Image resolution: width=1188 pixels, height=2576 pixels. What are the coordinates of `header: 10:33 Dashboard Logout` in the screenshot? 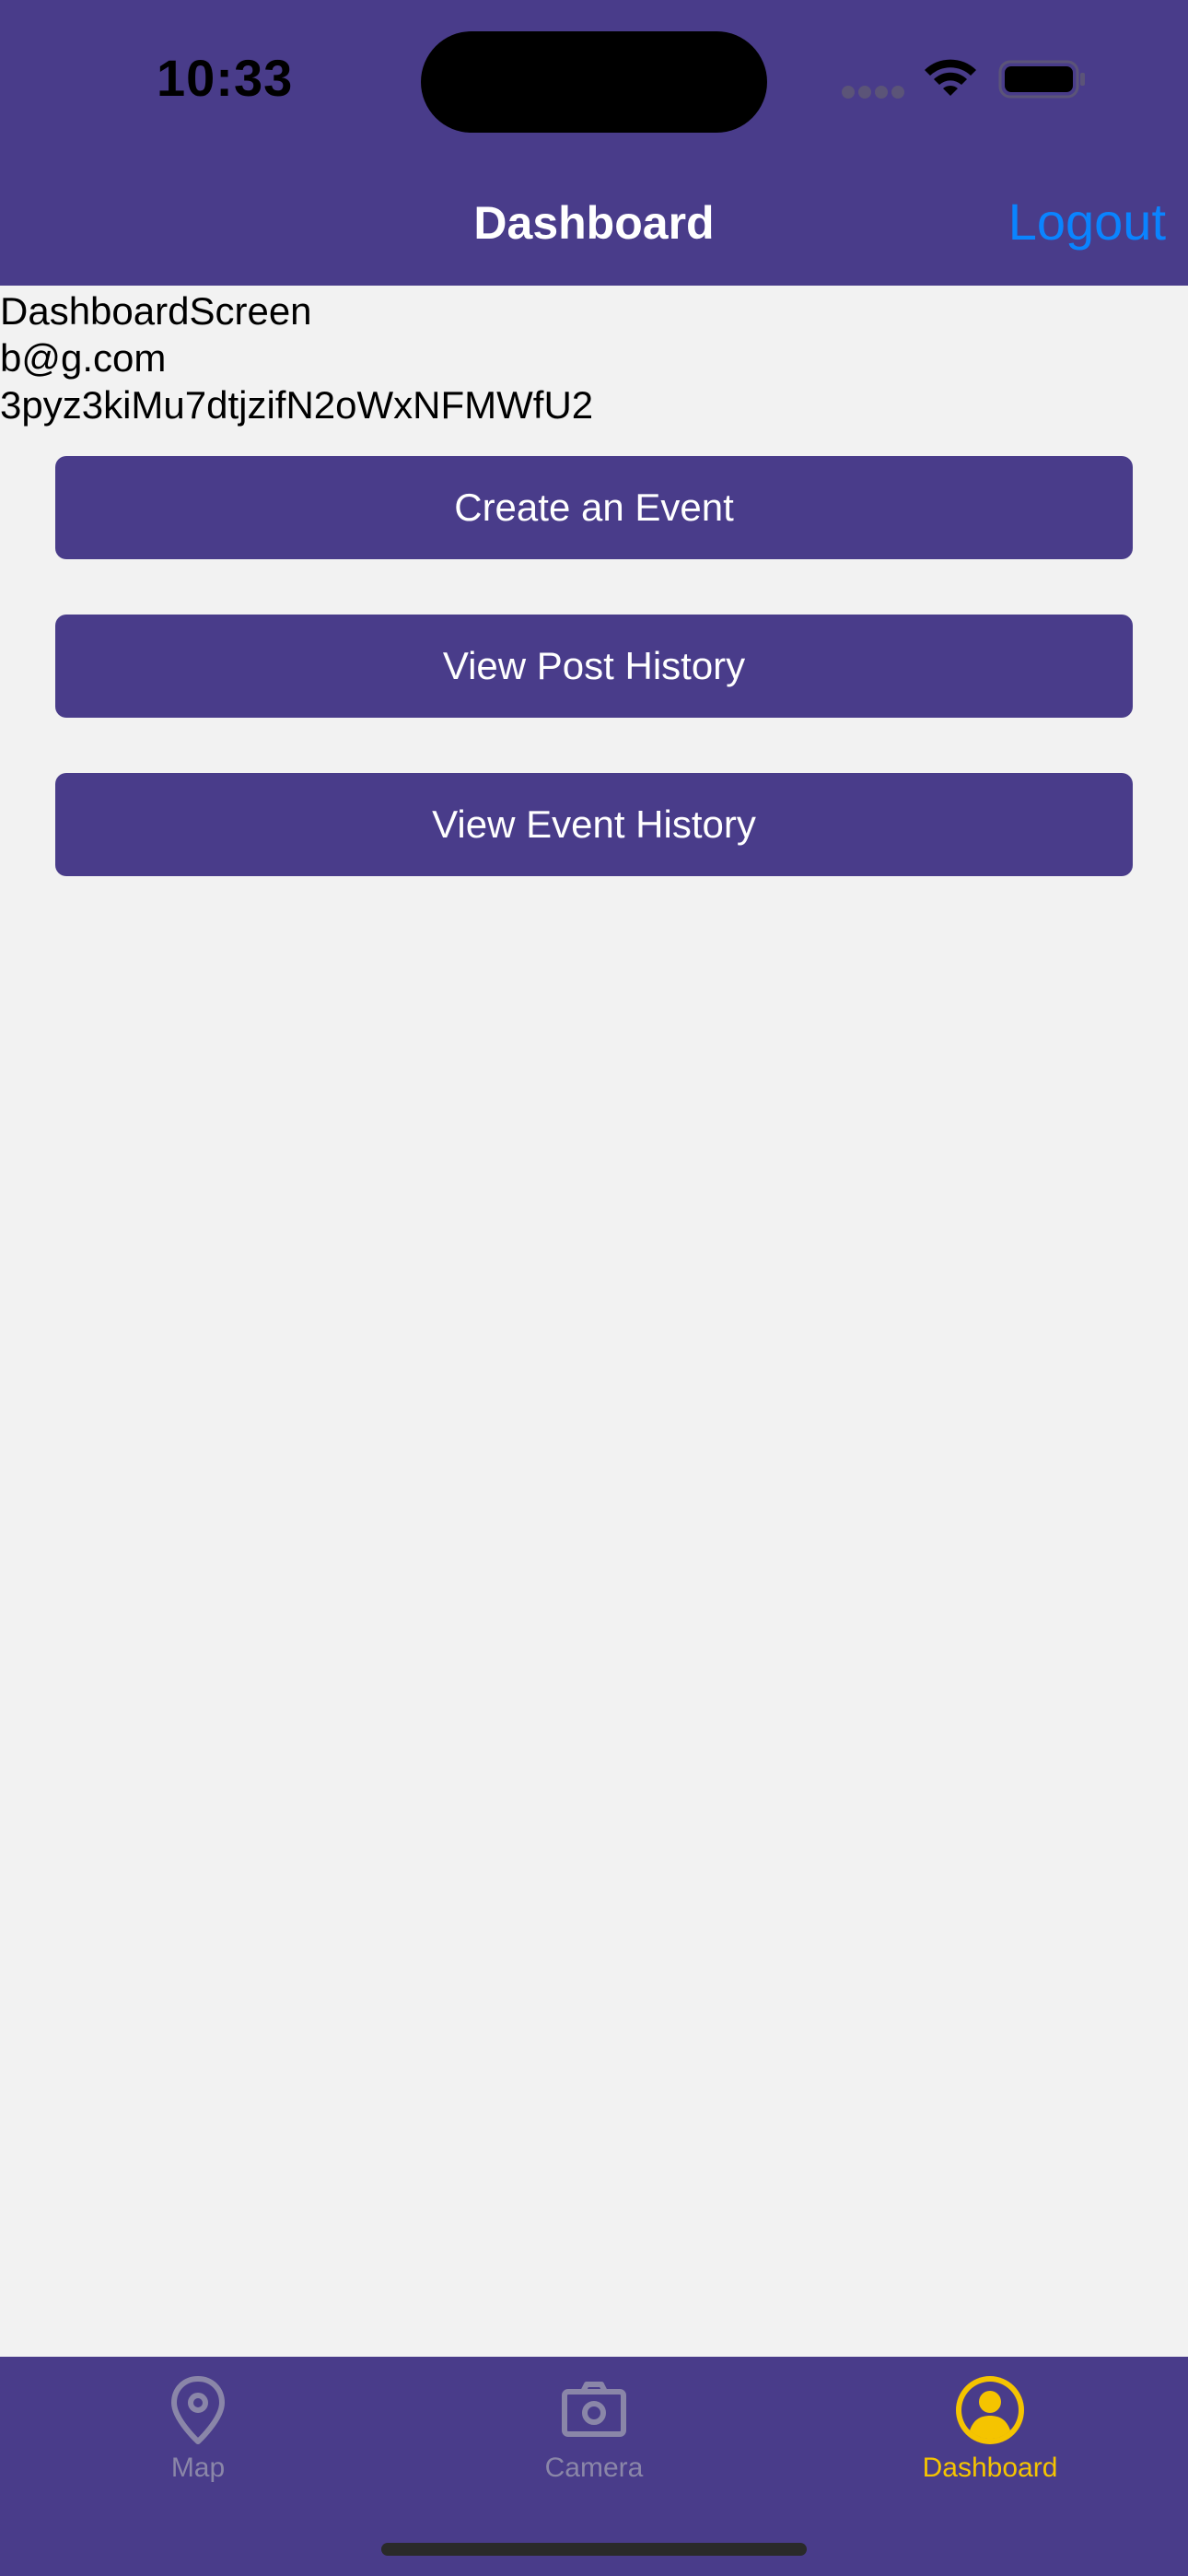 It's located at (594, 143).